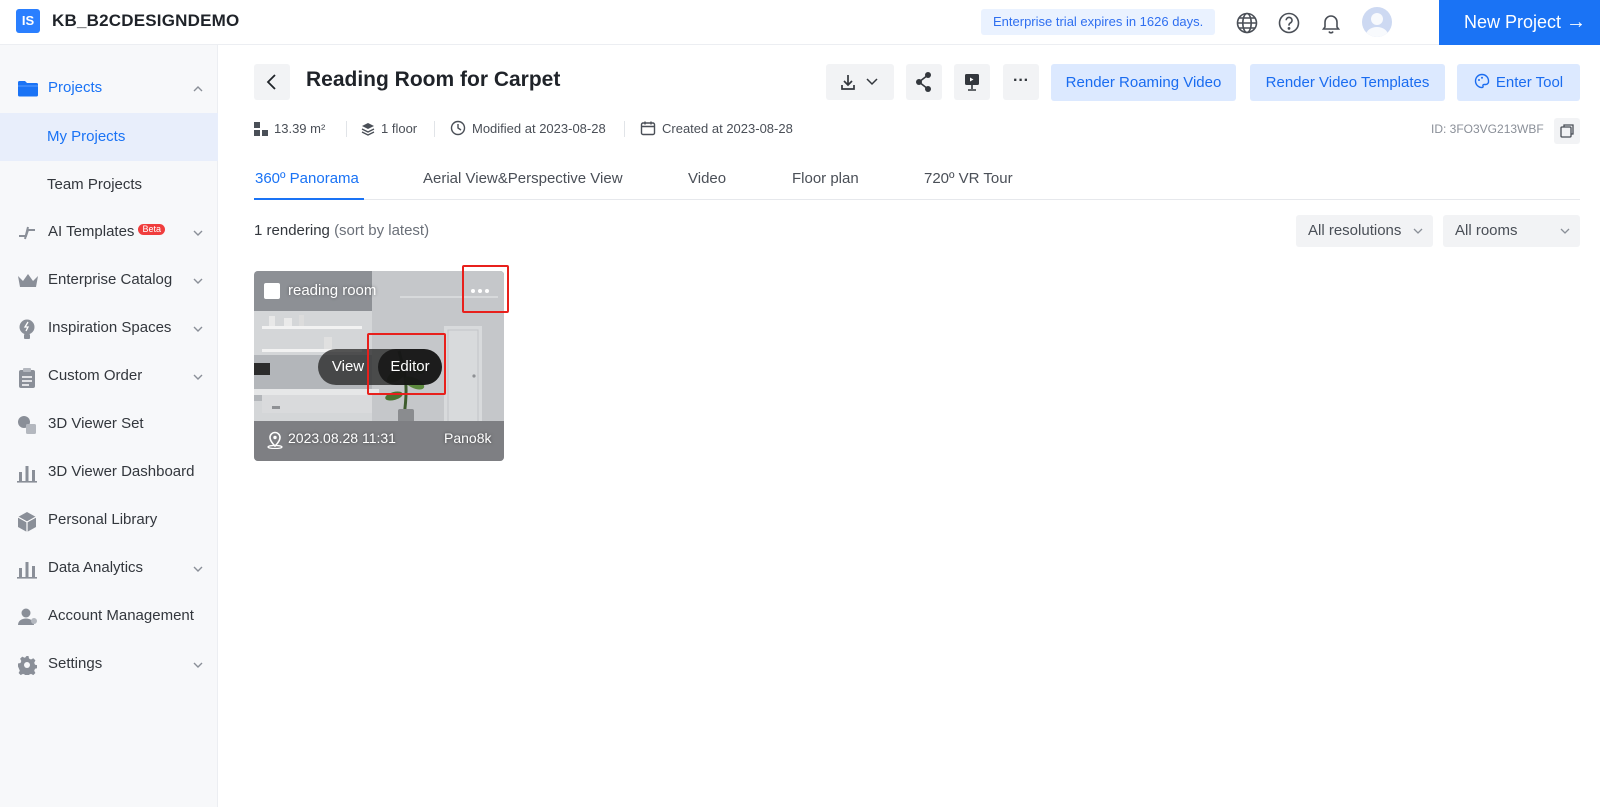 This screenshot has width=1600, height=807. I want to click on trial-notice-badge: Enterprise trial expires in 1626 days., so click(1098, 22).